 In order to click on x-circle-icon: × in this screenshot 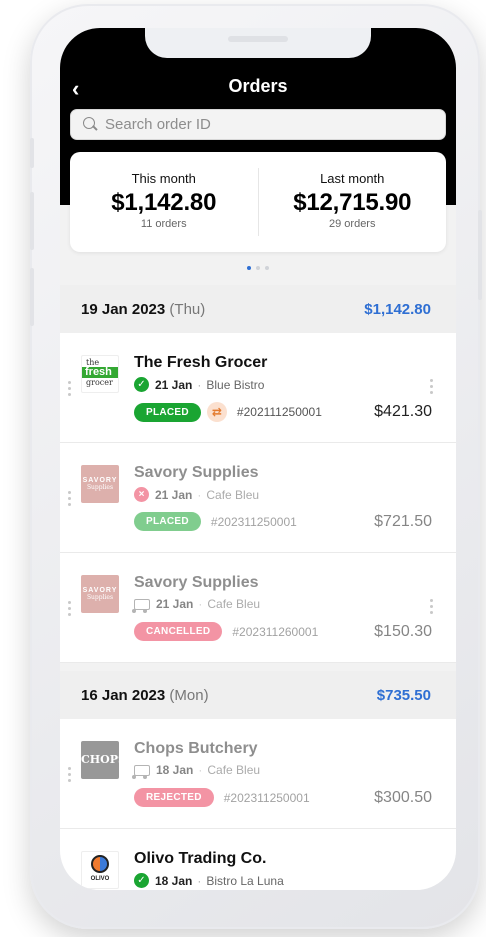, I will do `click(141, 494)`.